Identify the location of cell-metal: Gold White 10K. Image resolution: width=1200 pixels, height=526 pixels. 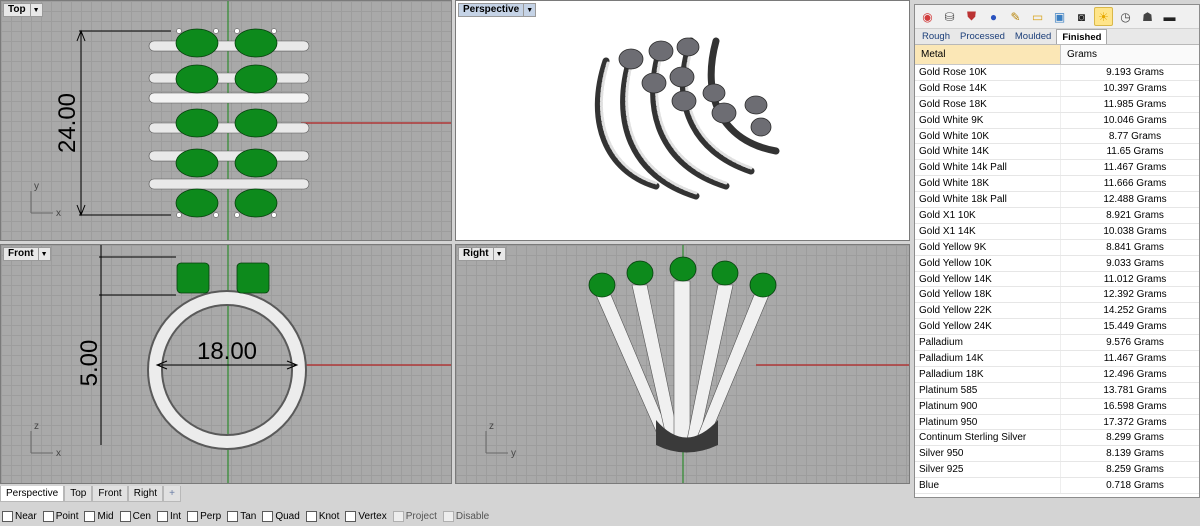
(988, 136).